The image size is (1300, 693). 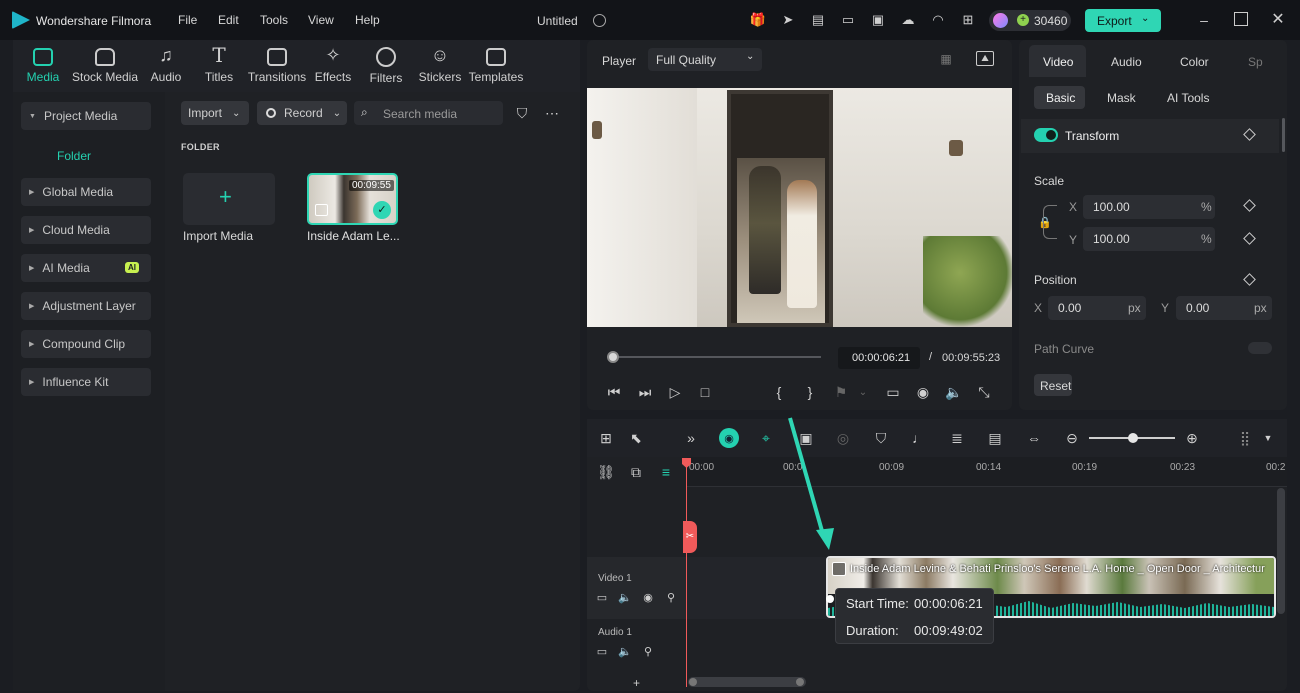 What do you see at coordinates (830, 599) in the screenshot?
I see `clip-trim-handle` at bounding box center [830, 599].